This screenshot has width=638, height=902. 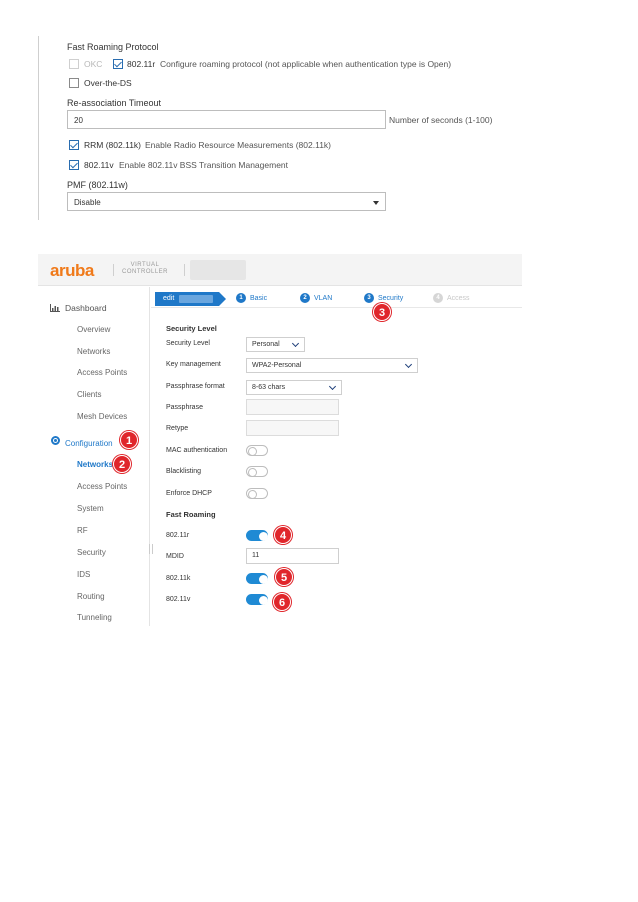 What do you see at coordinates (191, 514) in the screenshot?
I see `fast-roaming-heading: Fast Roaming` at bounding box center [191, 514].